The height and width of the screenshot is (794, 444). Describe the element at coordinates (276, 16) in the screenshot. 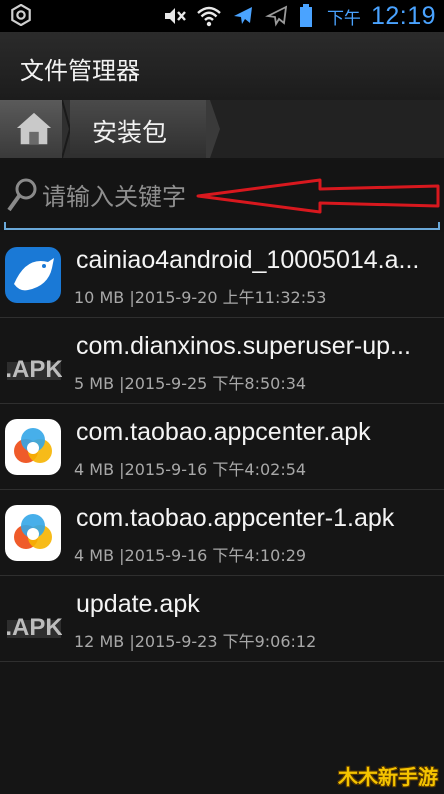

I see `airplane-outline-icon` at that location.